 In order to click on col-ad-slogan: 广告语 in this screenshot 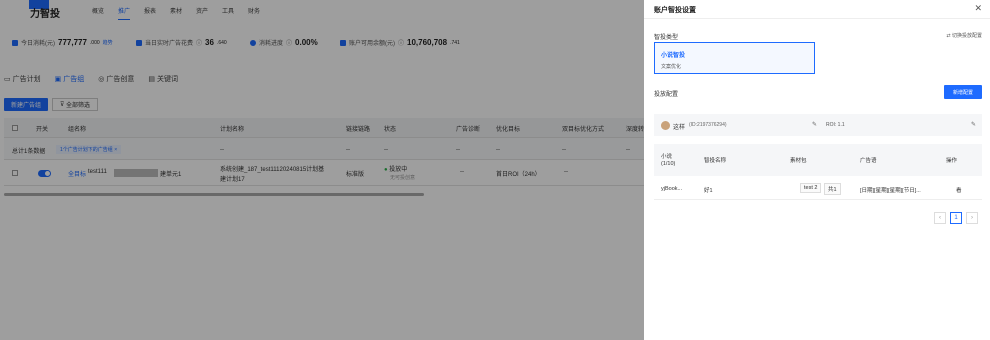, I will do `click(868, 161)`.